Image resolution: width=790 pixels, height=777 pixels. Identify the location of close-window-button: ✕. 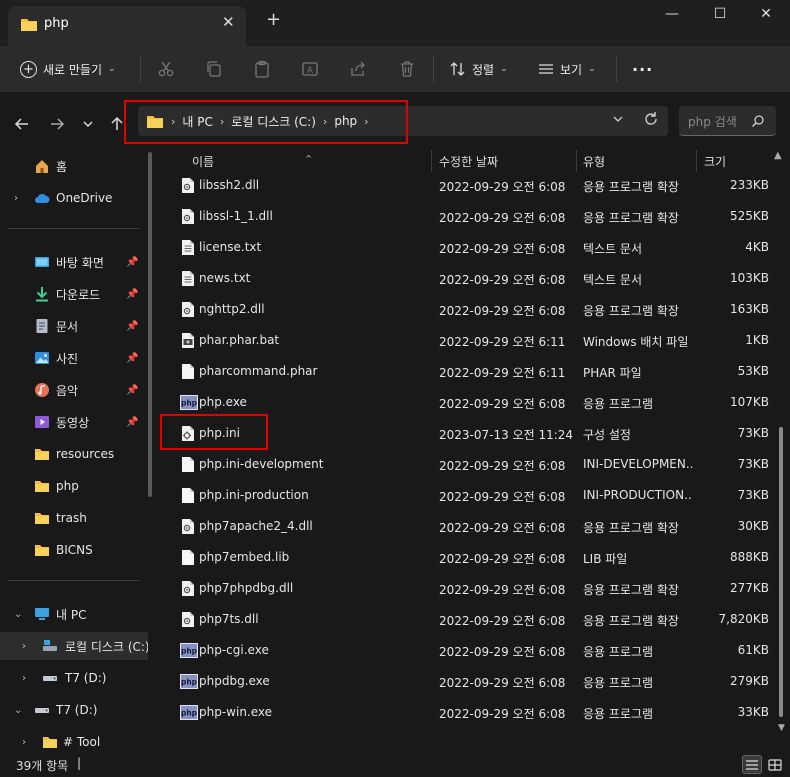
(766, 17).